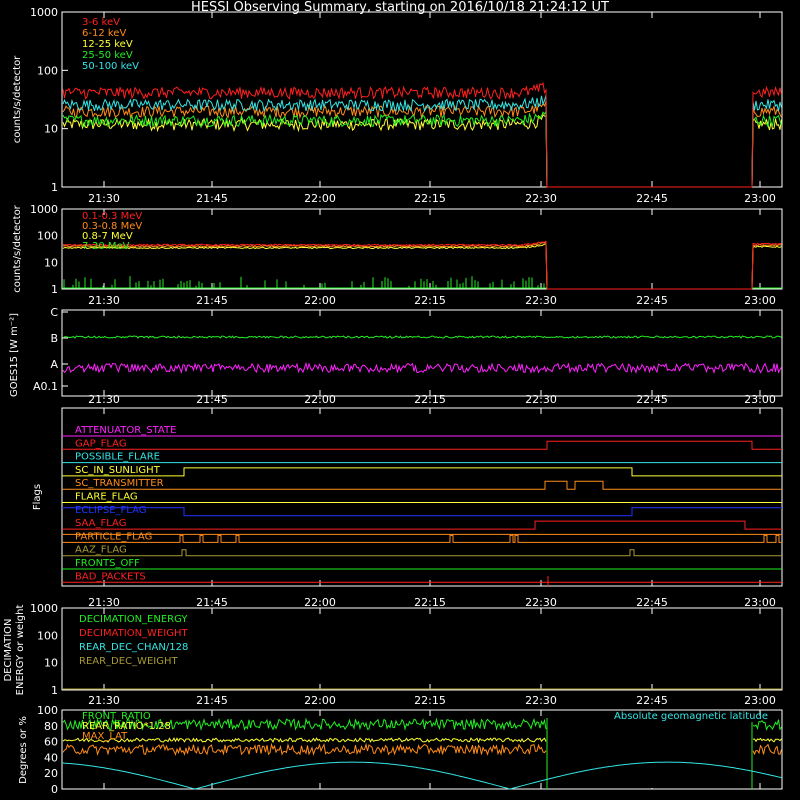  What do you see at coordinates (54, 187) in the screenshot?
I see `panel1-ytick-label: 1` at bounding box center [54, 187].